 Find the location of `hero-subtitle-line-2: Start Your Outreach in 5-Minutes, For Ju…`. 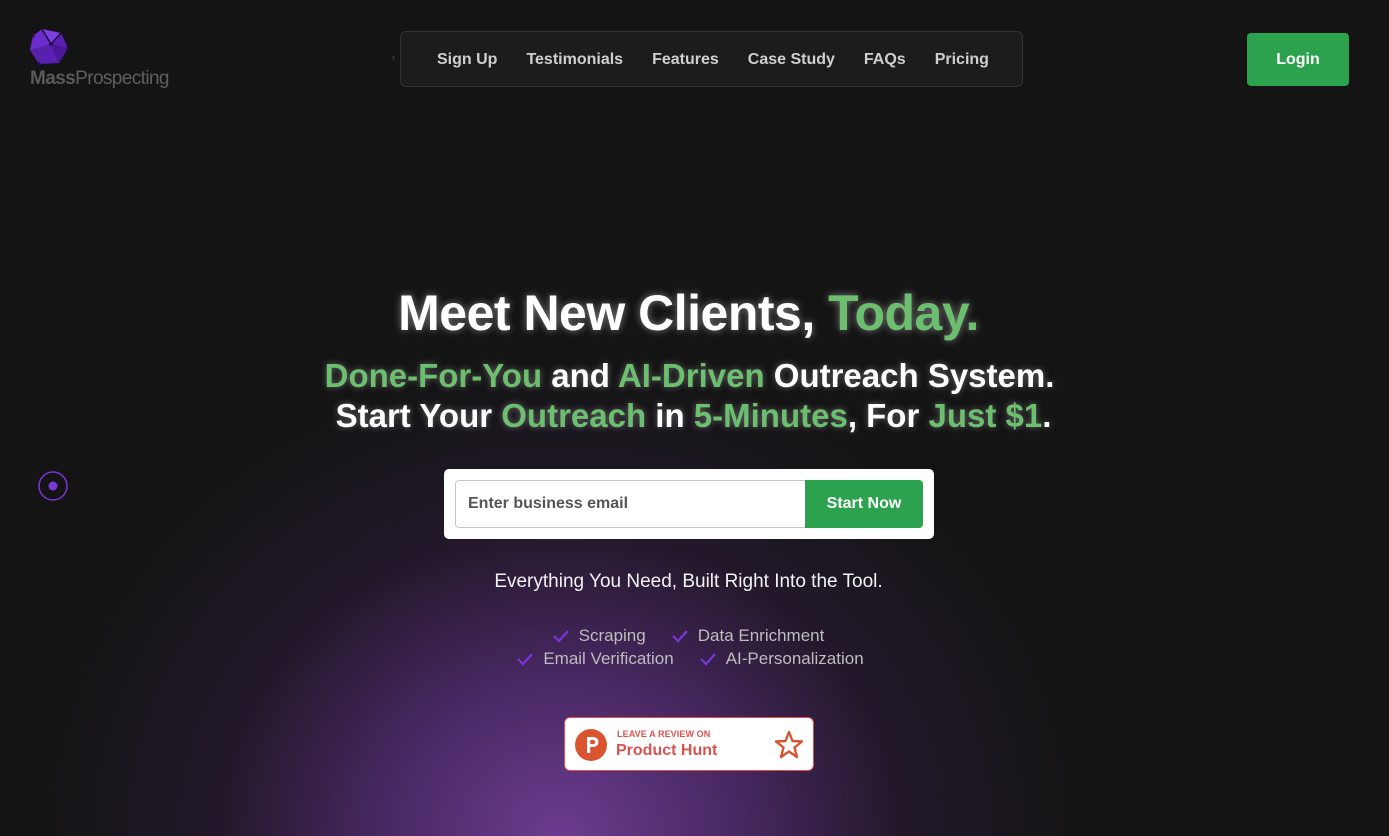

hero-subtitle-line-2: Start Your Outreach in 5-Minutes, For Ju… is located at coordinates (694, 416).